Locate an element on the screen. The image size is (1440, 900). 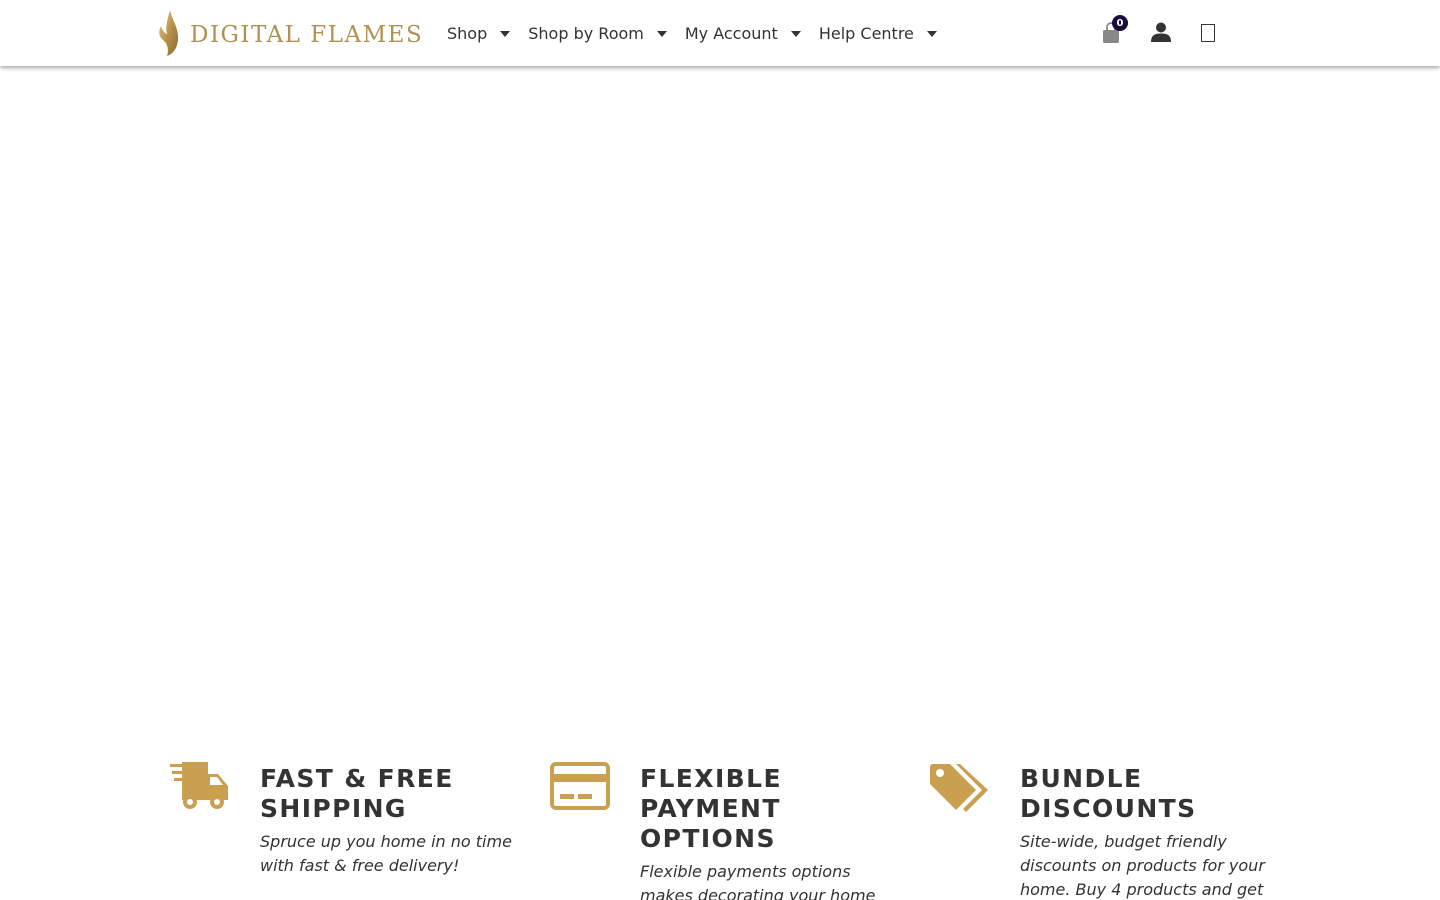
tags-icon is located at coordinates (959, 788).